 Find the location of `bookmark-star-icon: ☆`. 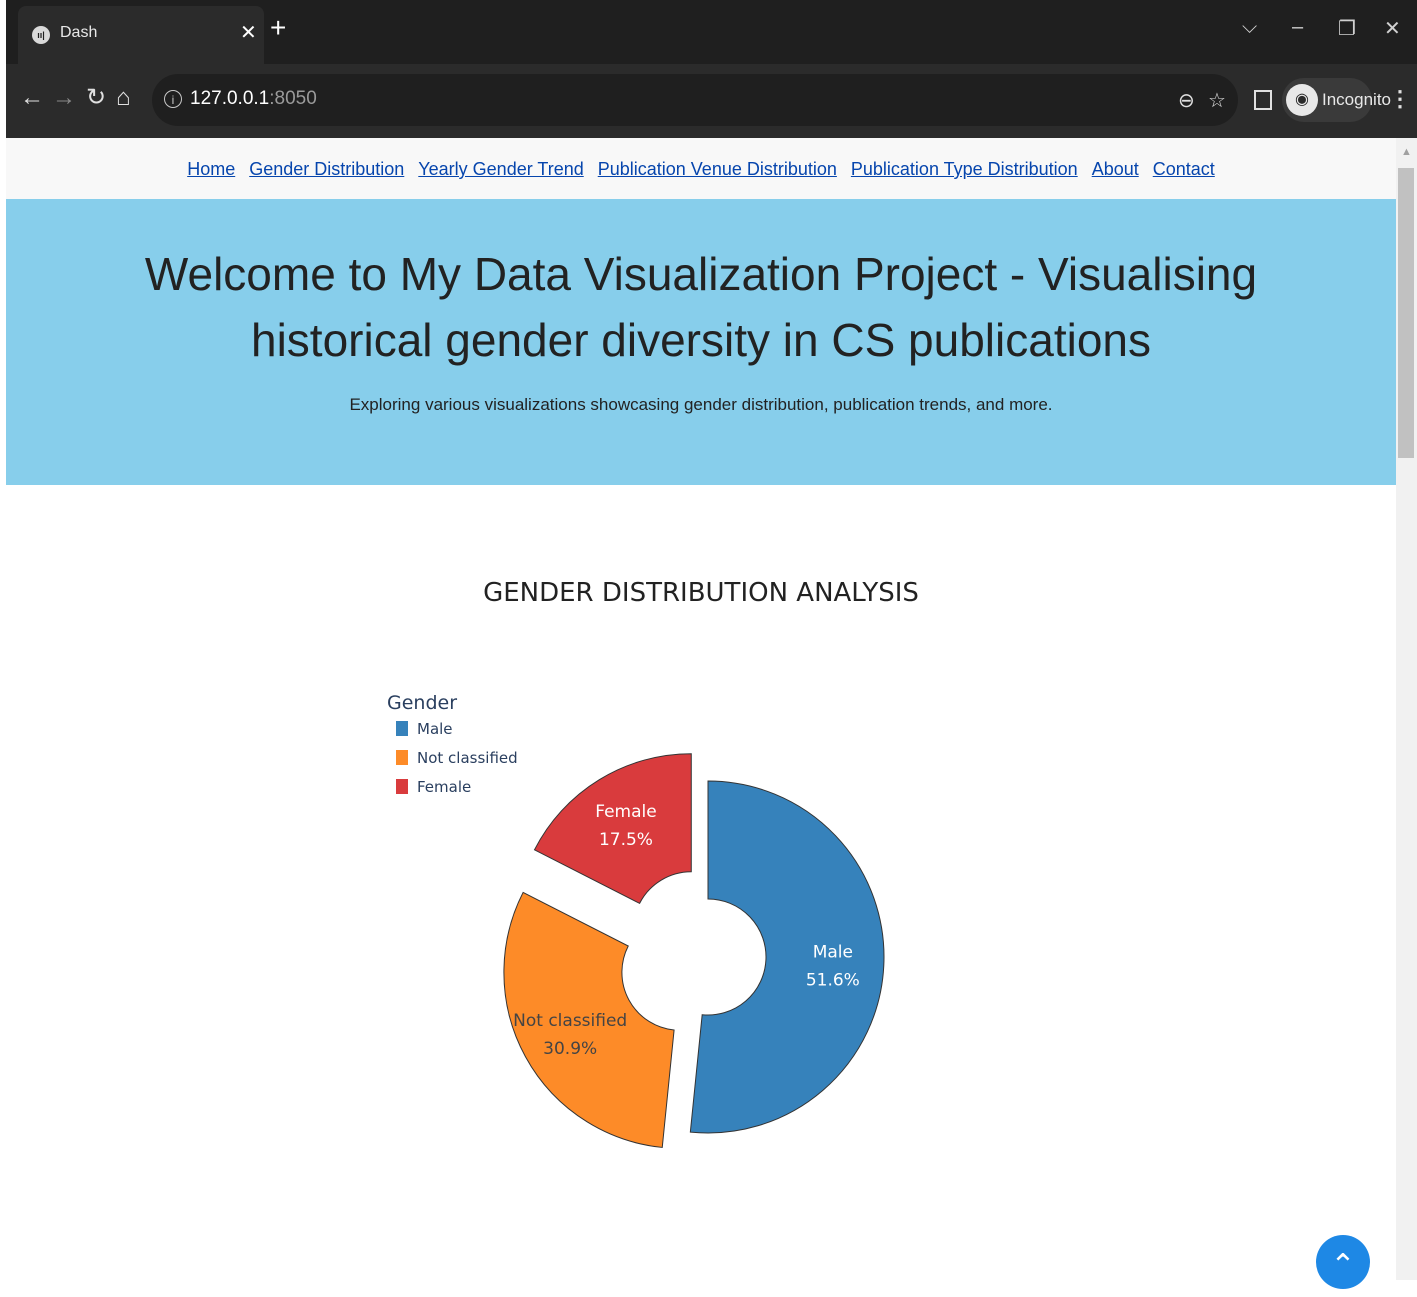

bookmark-star-icon: ☆ is located at coordinates (1217, 100).